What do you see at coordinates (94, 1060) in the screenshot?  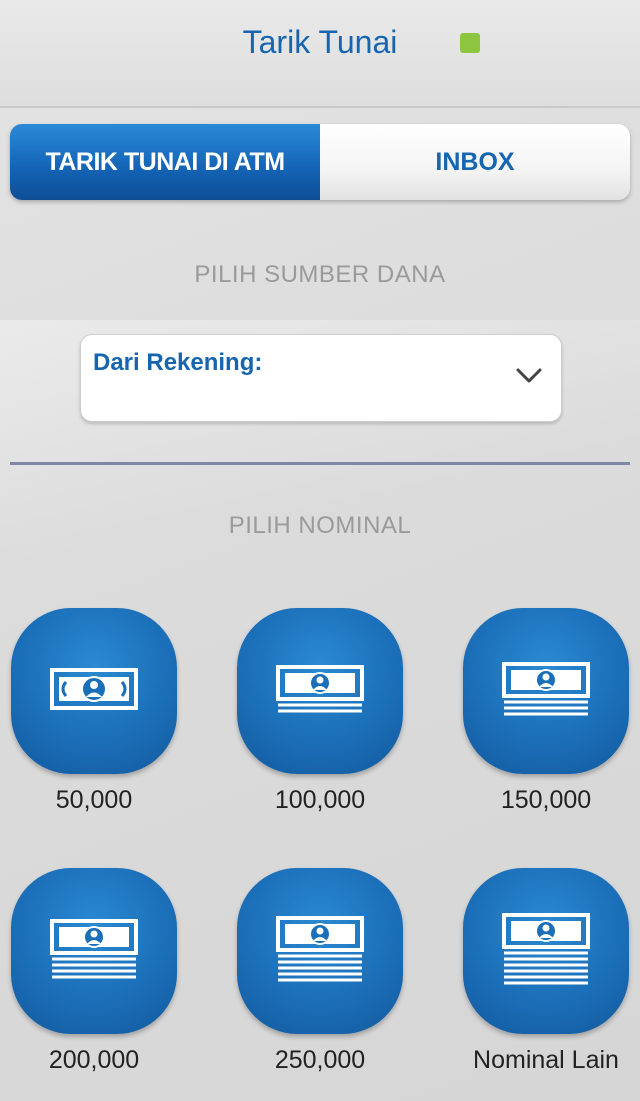 I see `amount-label: 200,000` at bounding box center [94, 1060].